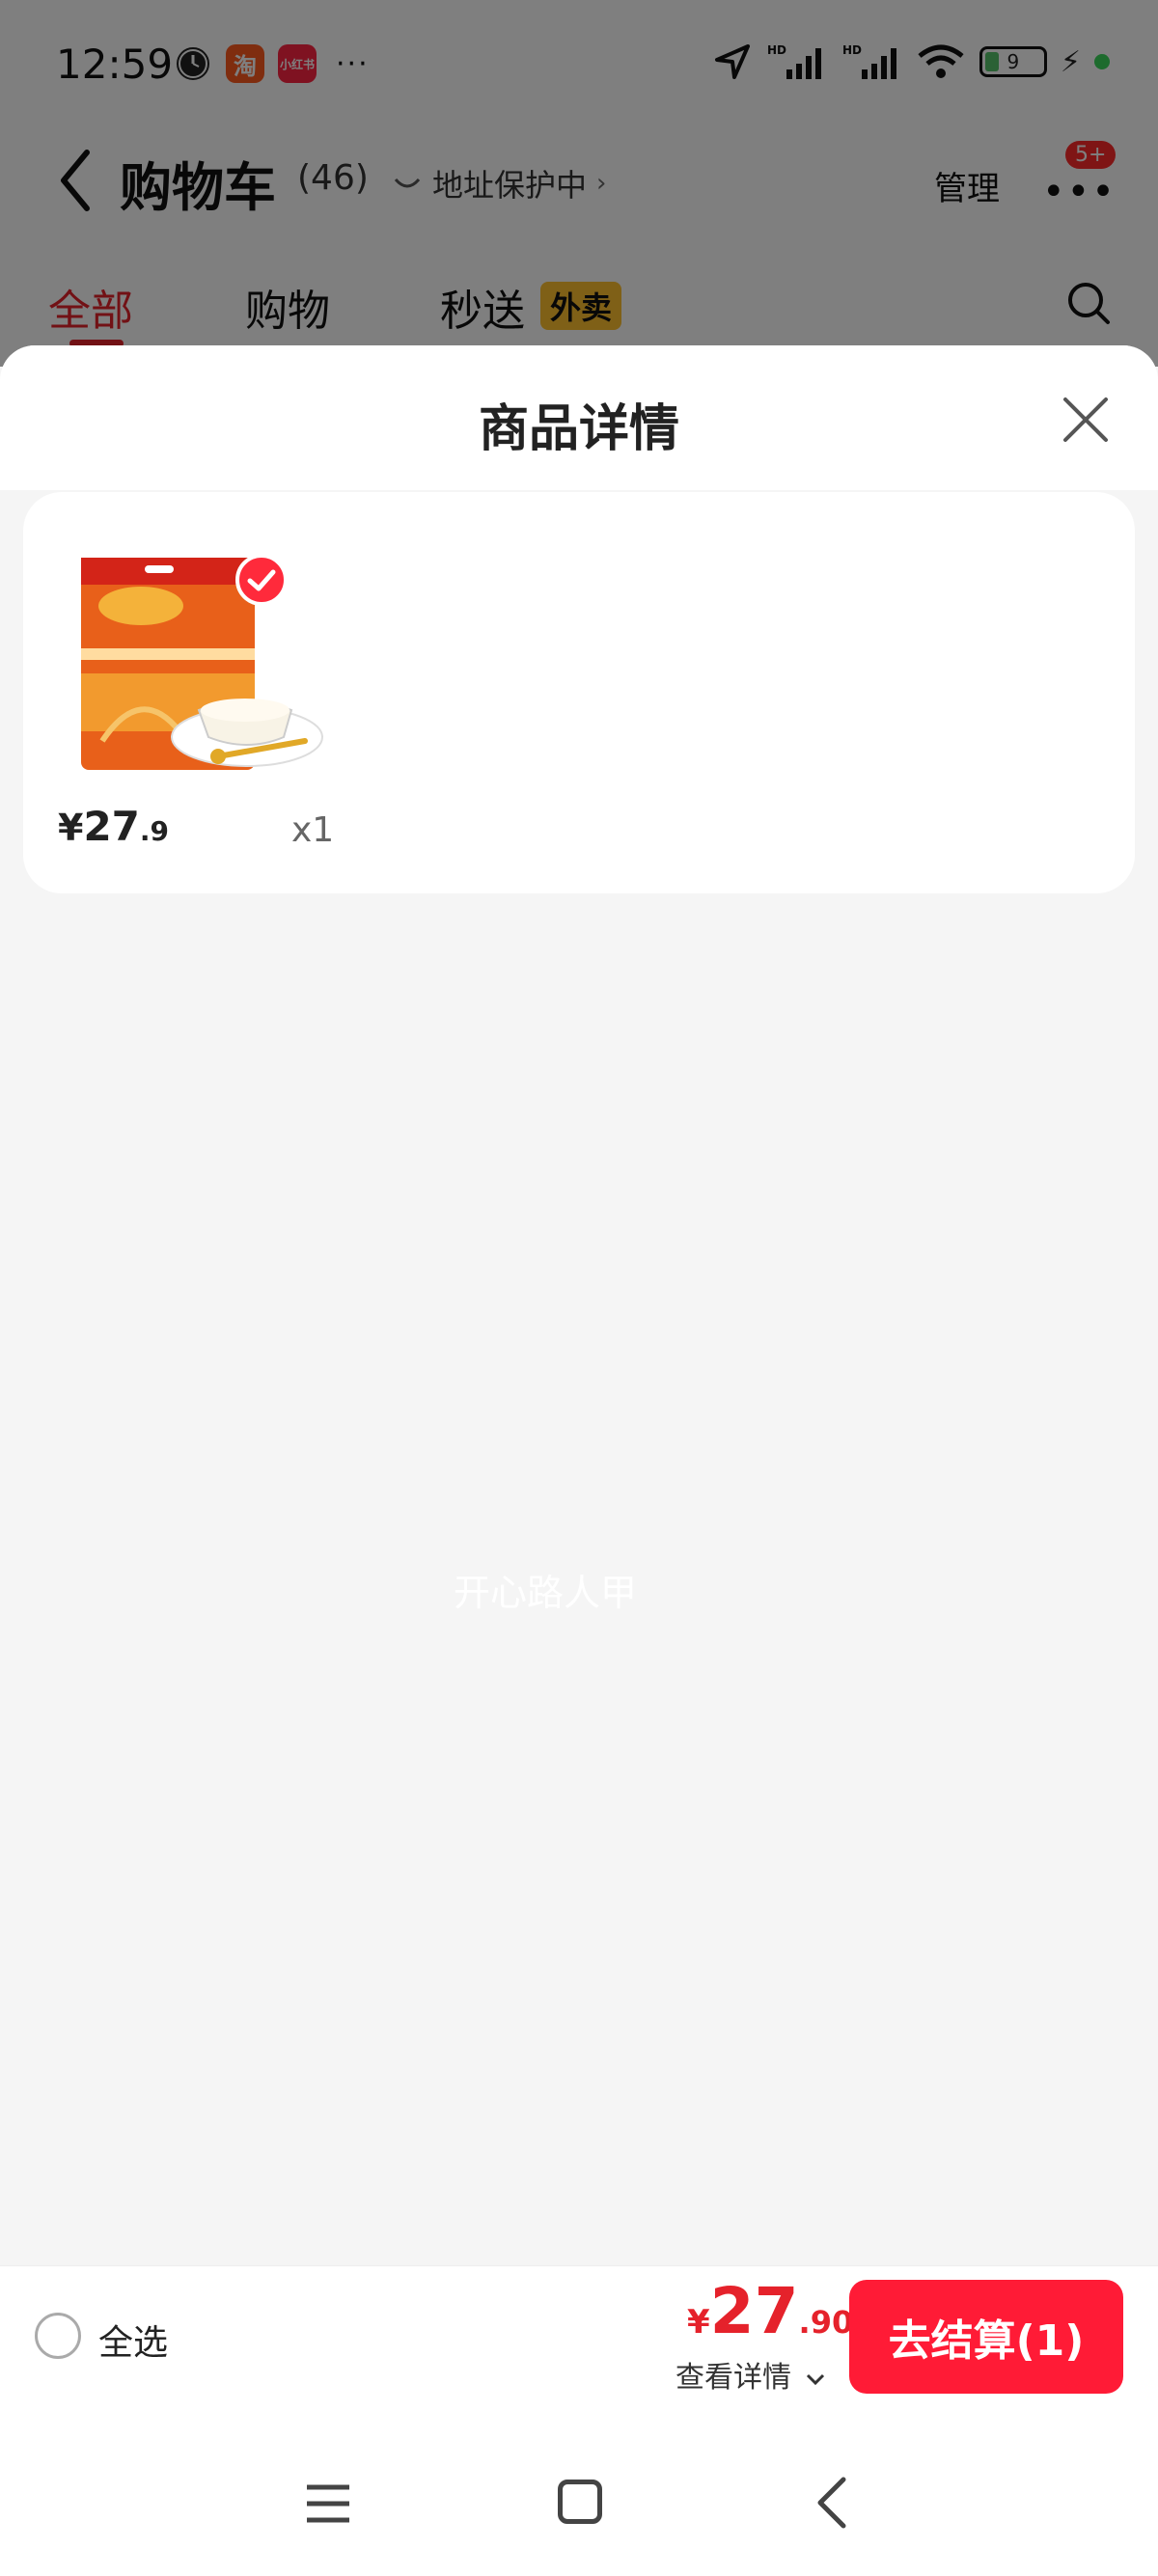 The height and width of the screenshot is (2576, 1158). I want to click on checkout-button: 去结算(1), so click(986, 2337).